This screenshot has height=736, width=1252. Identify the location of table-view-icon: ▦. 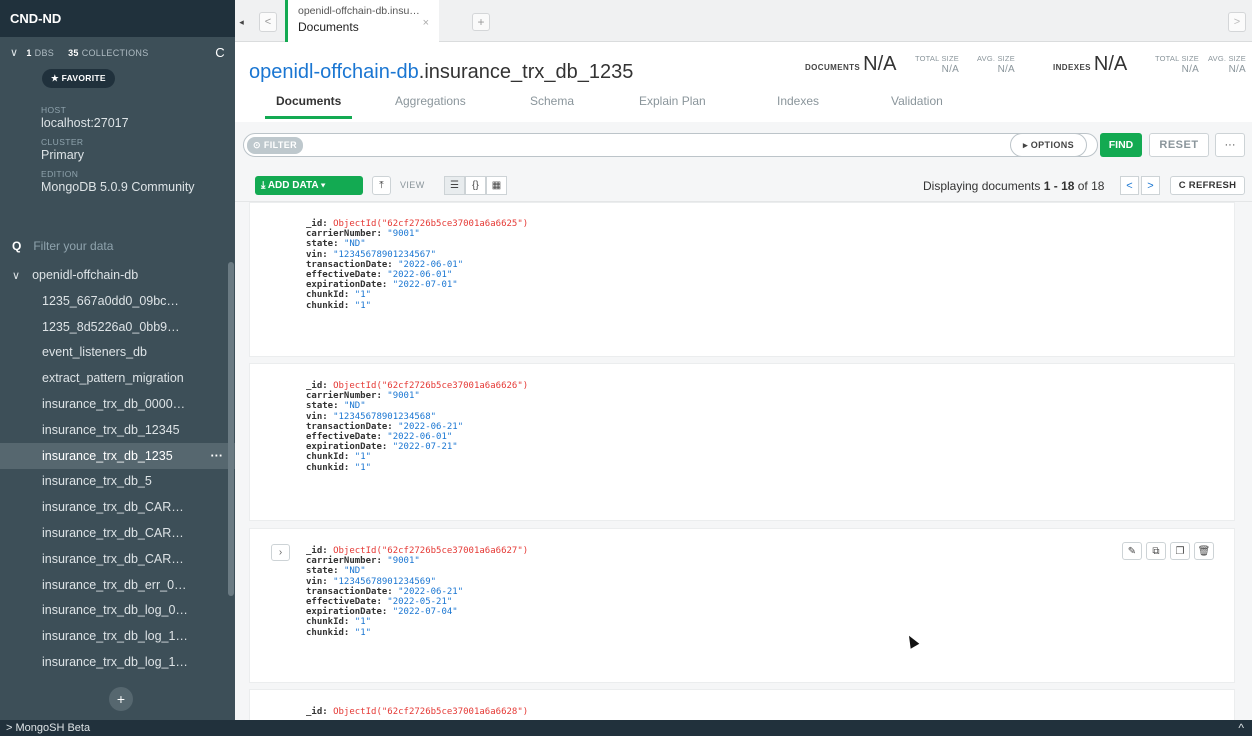
(496, 185).